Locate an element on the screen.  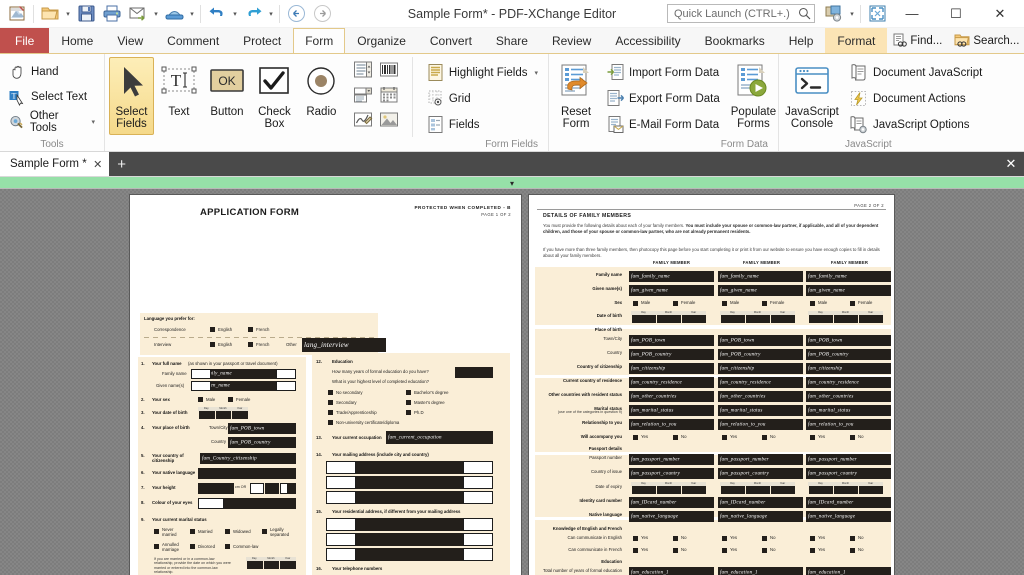
tab-comment: Comment is located at coordinates (193, 40).